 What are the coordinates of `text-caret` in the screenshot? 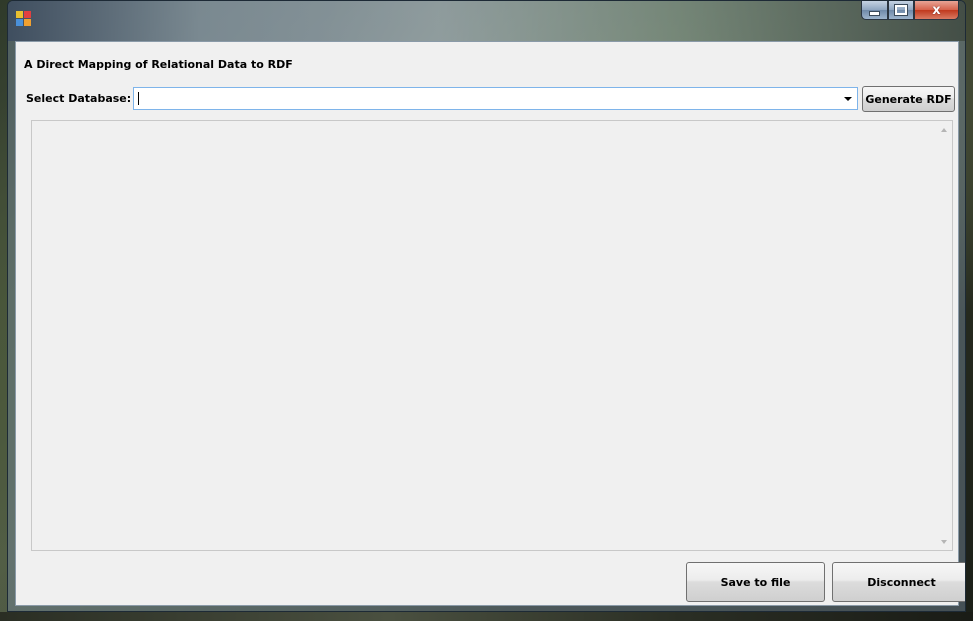 It's located at (138, 98).